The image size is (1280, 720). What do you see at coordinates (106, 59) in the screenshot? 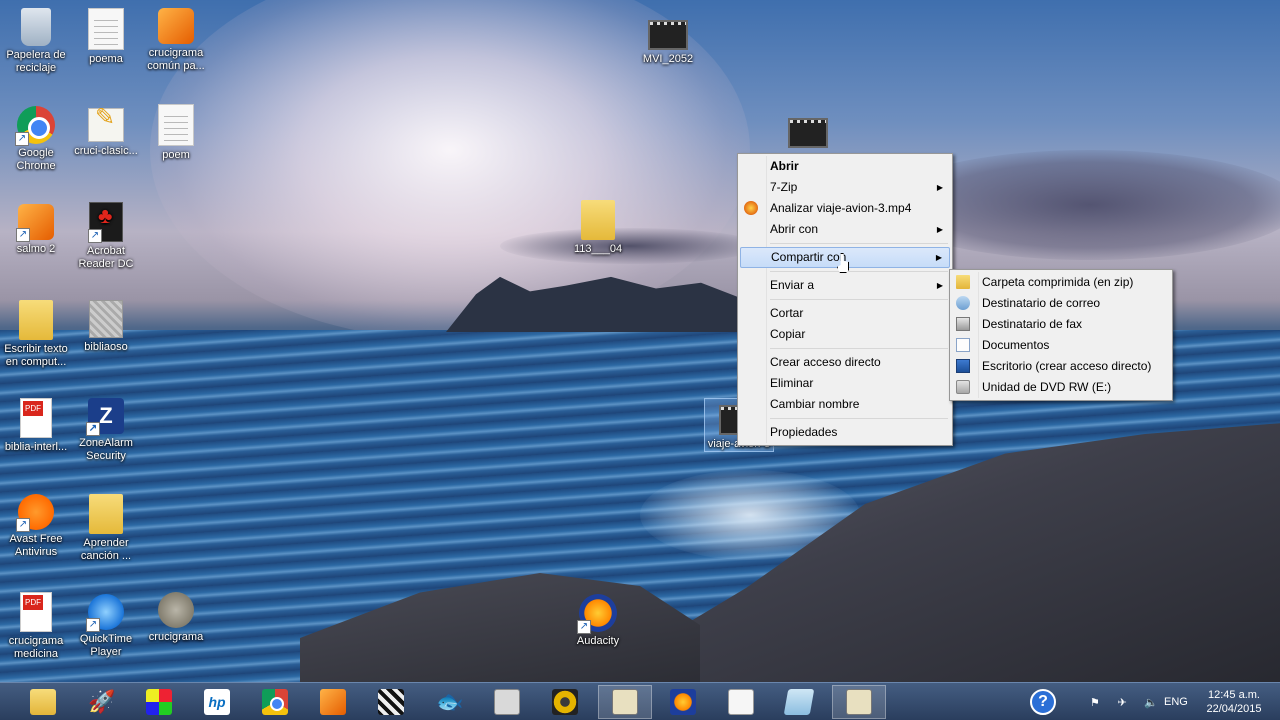
I see `desktop-icon-label: poema` at bounding box center [106, 59].